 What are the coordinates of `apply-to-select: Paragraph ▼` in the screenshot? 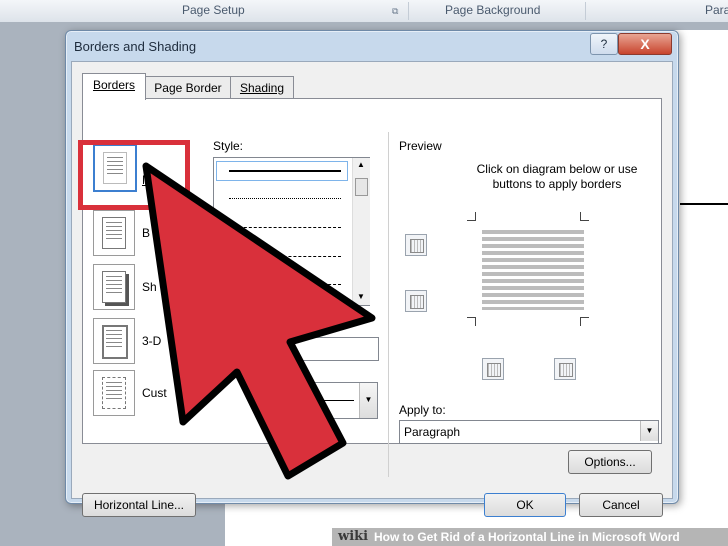 It's located at (529, 432).